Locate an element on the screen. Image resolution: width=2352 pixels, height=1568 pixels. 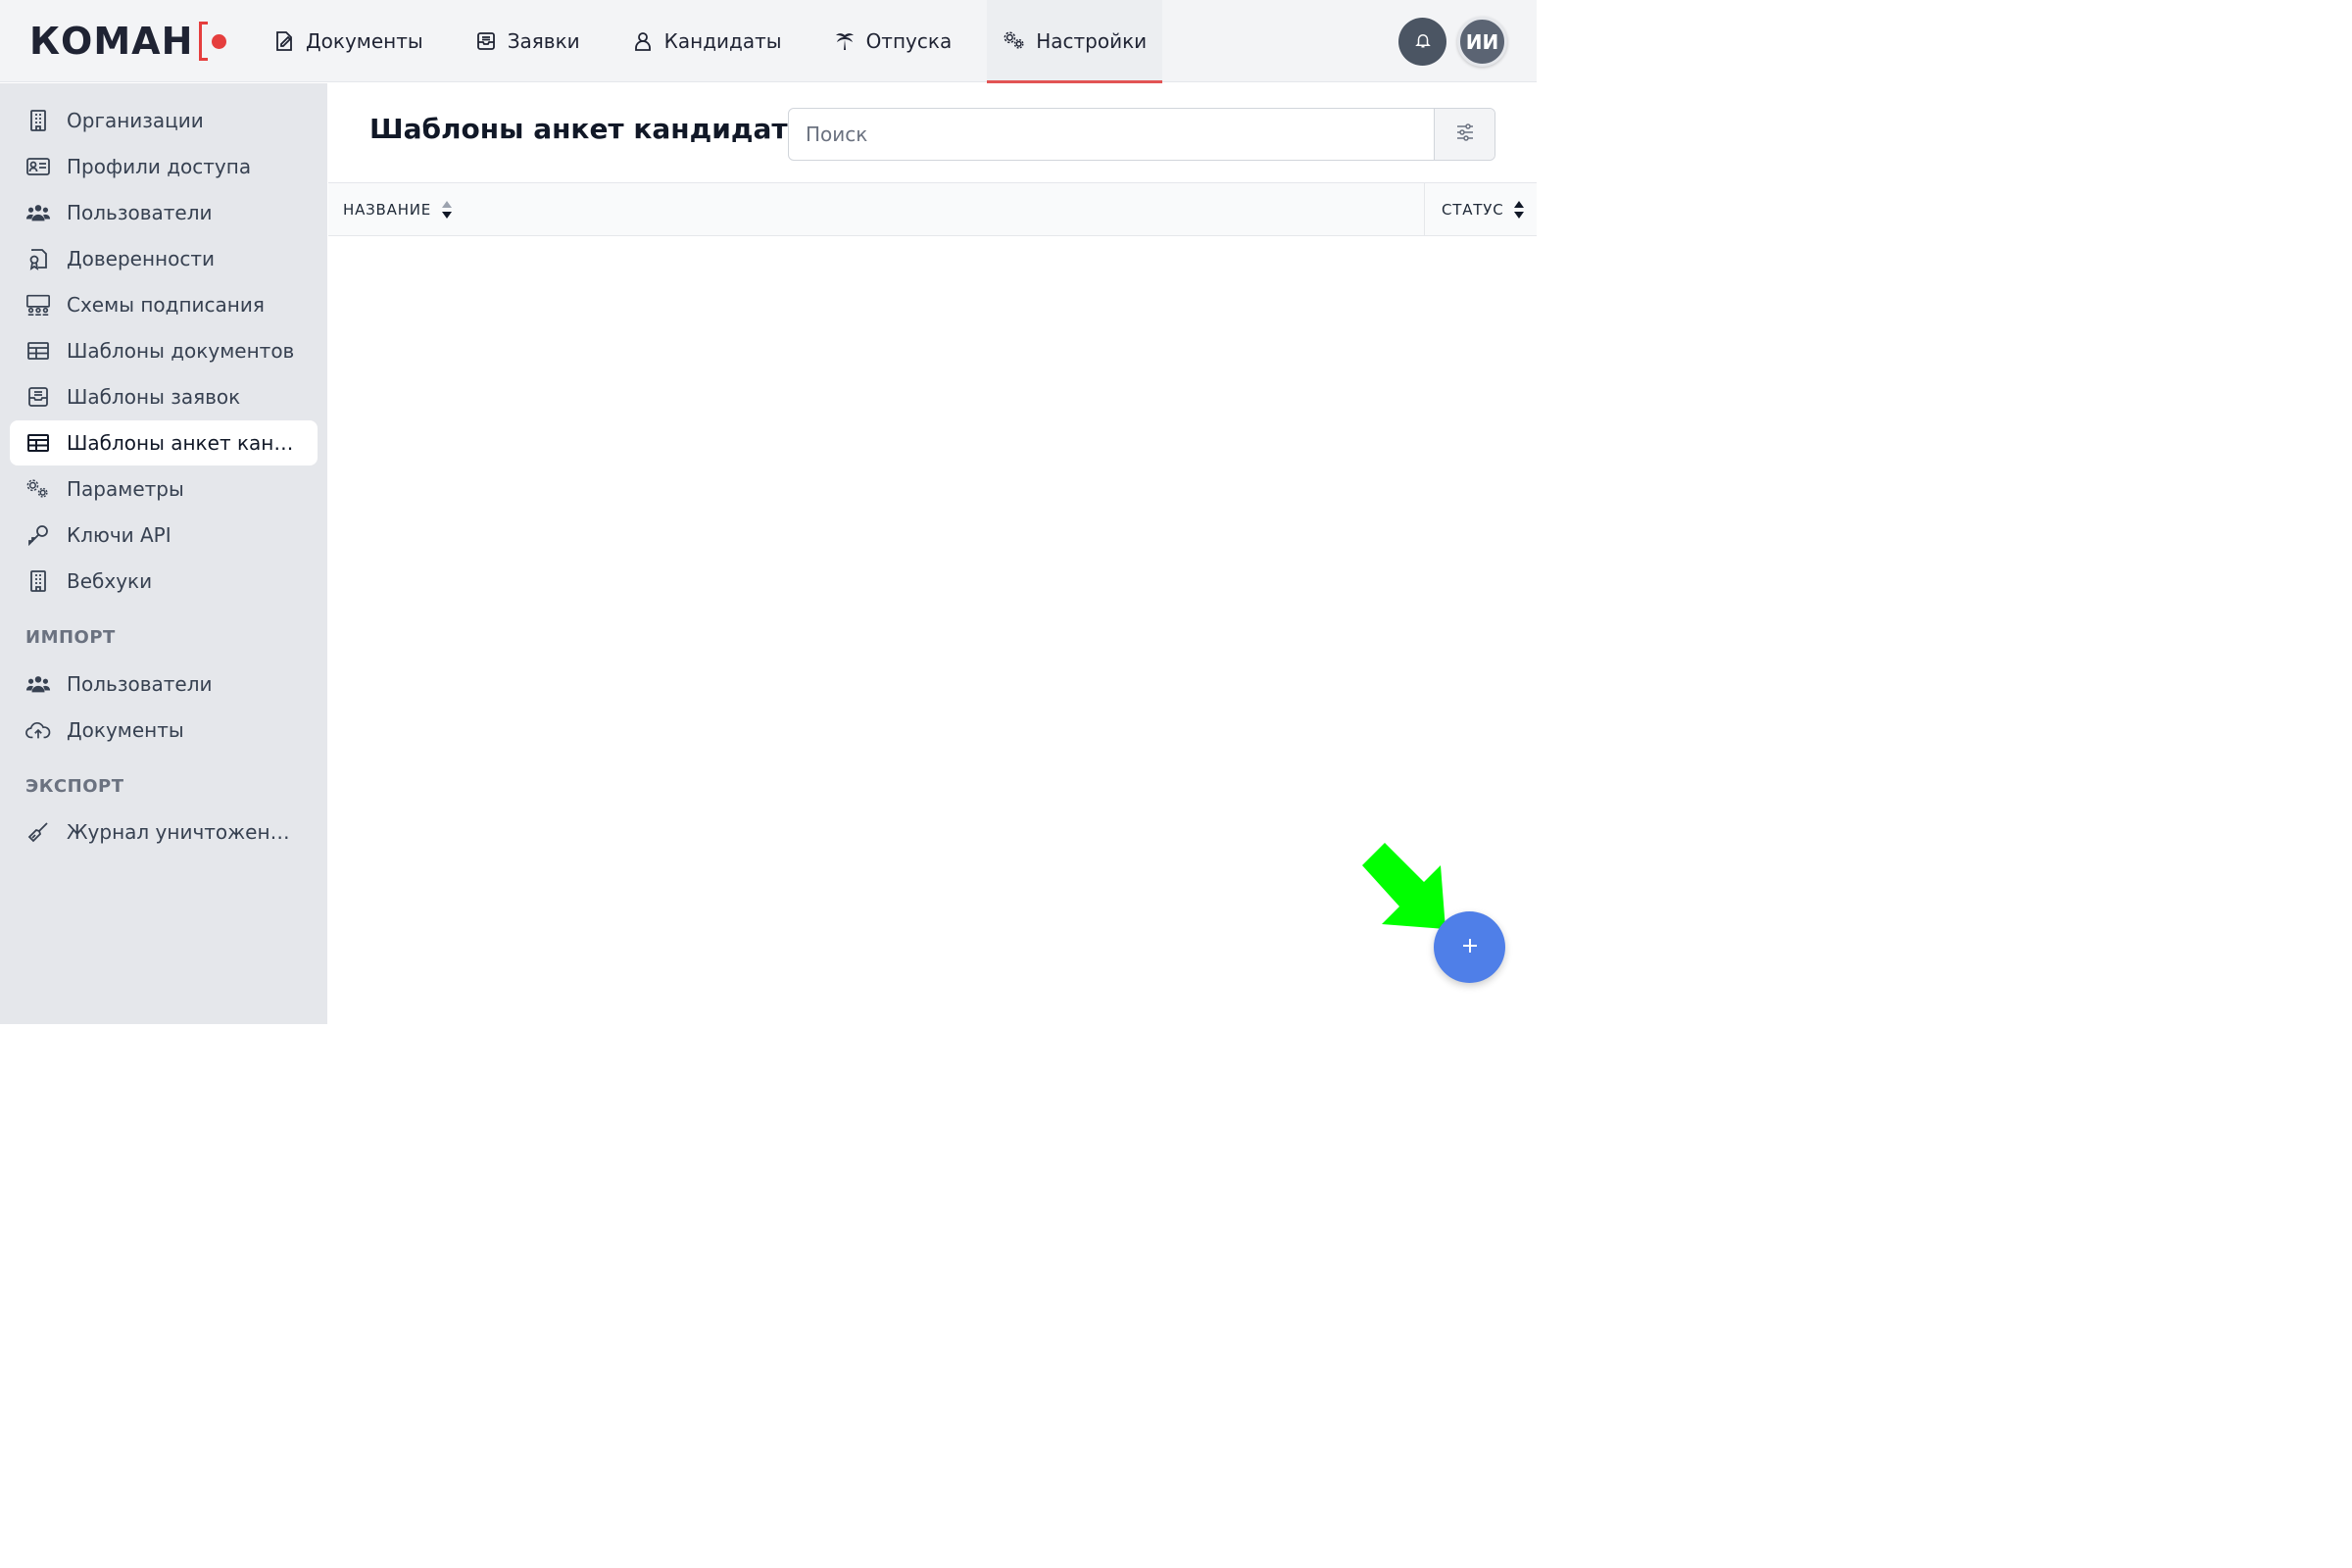
sidebar-item-label: Профили доступа is located at coordinates (159, 166).